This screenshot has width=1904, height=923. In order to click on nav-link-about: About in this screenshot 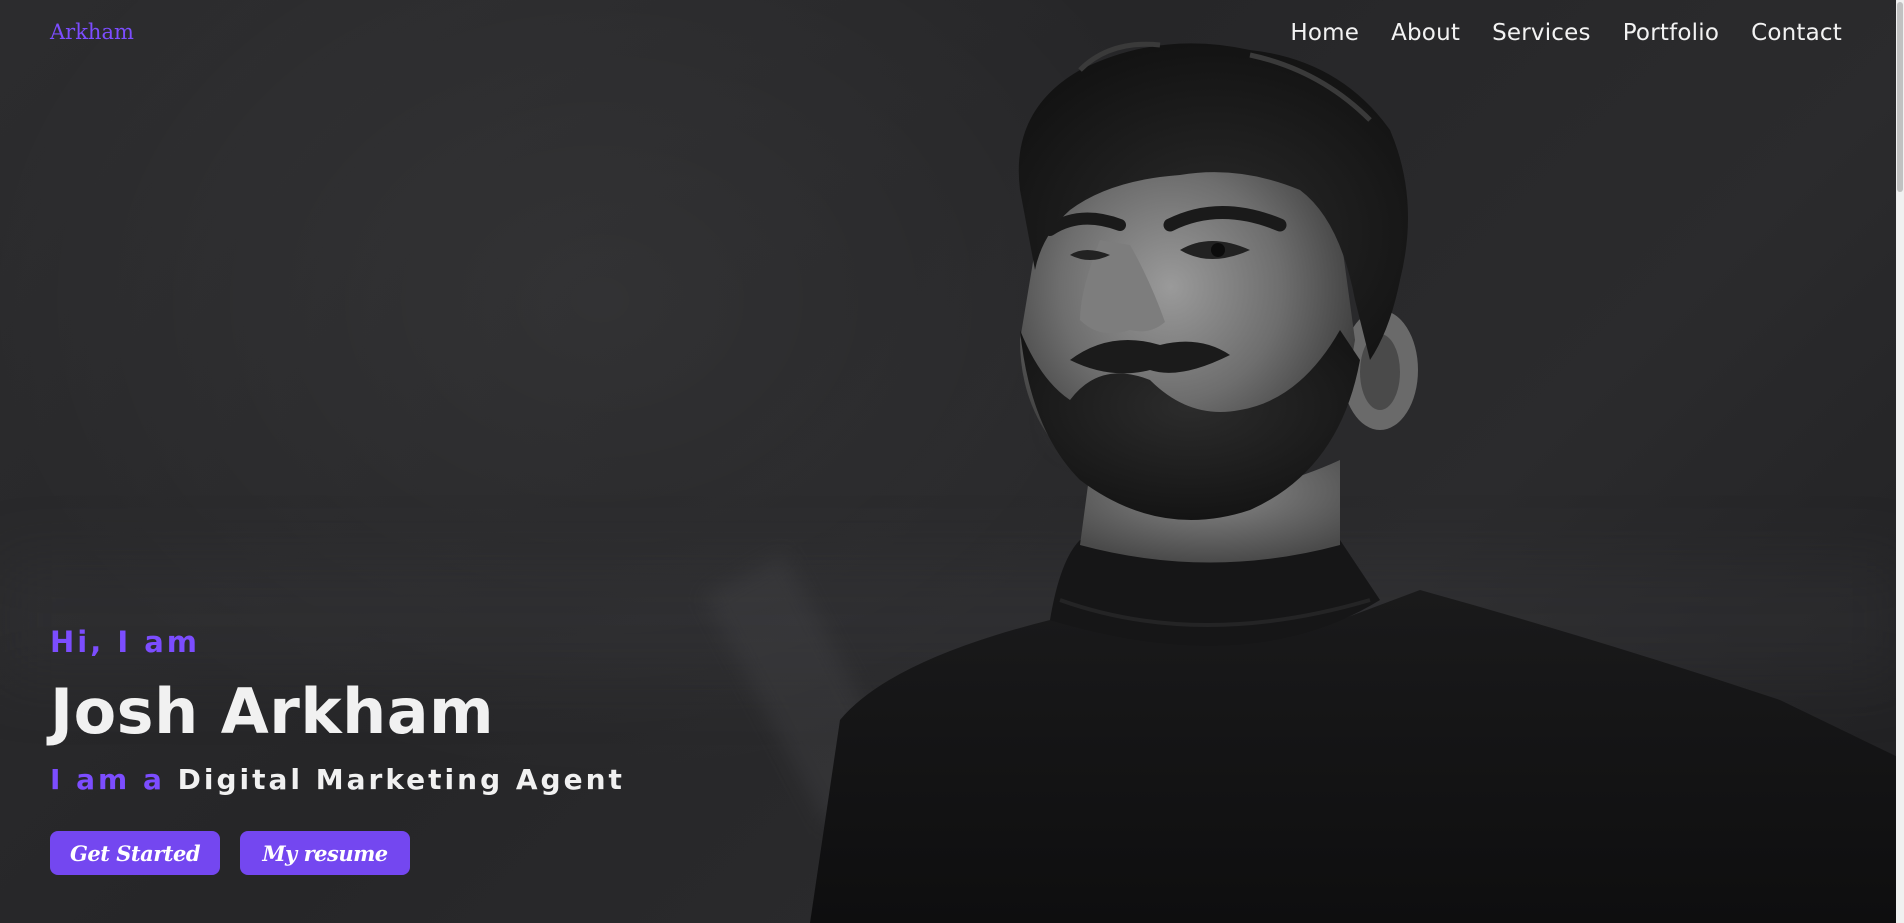, I will do `click(1425, 33)`.